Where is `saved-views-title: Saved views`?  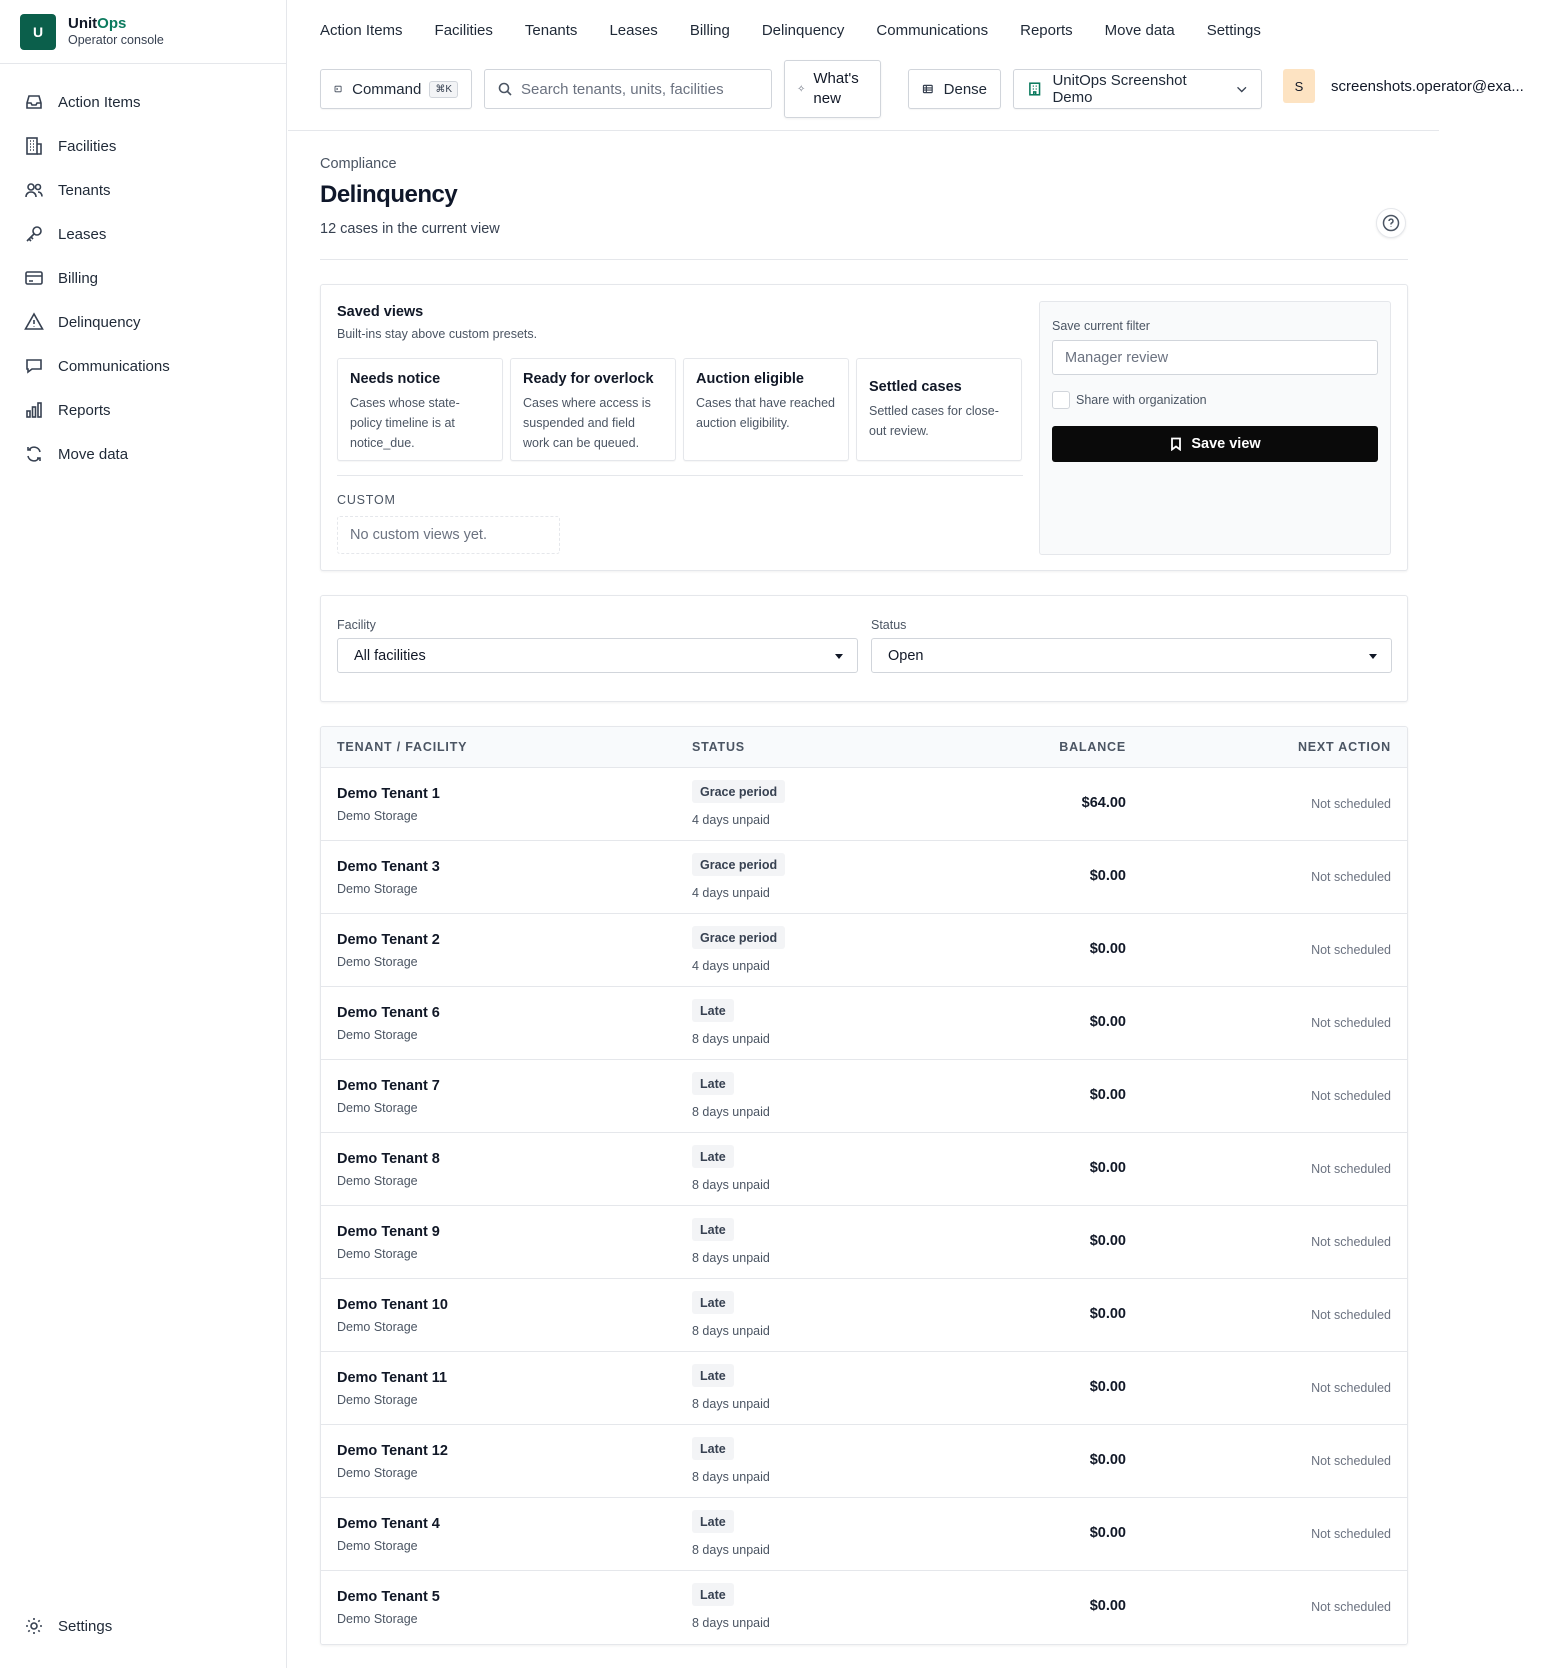
saved-views-title: Saved views is located at coordinates (380, 312).